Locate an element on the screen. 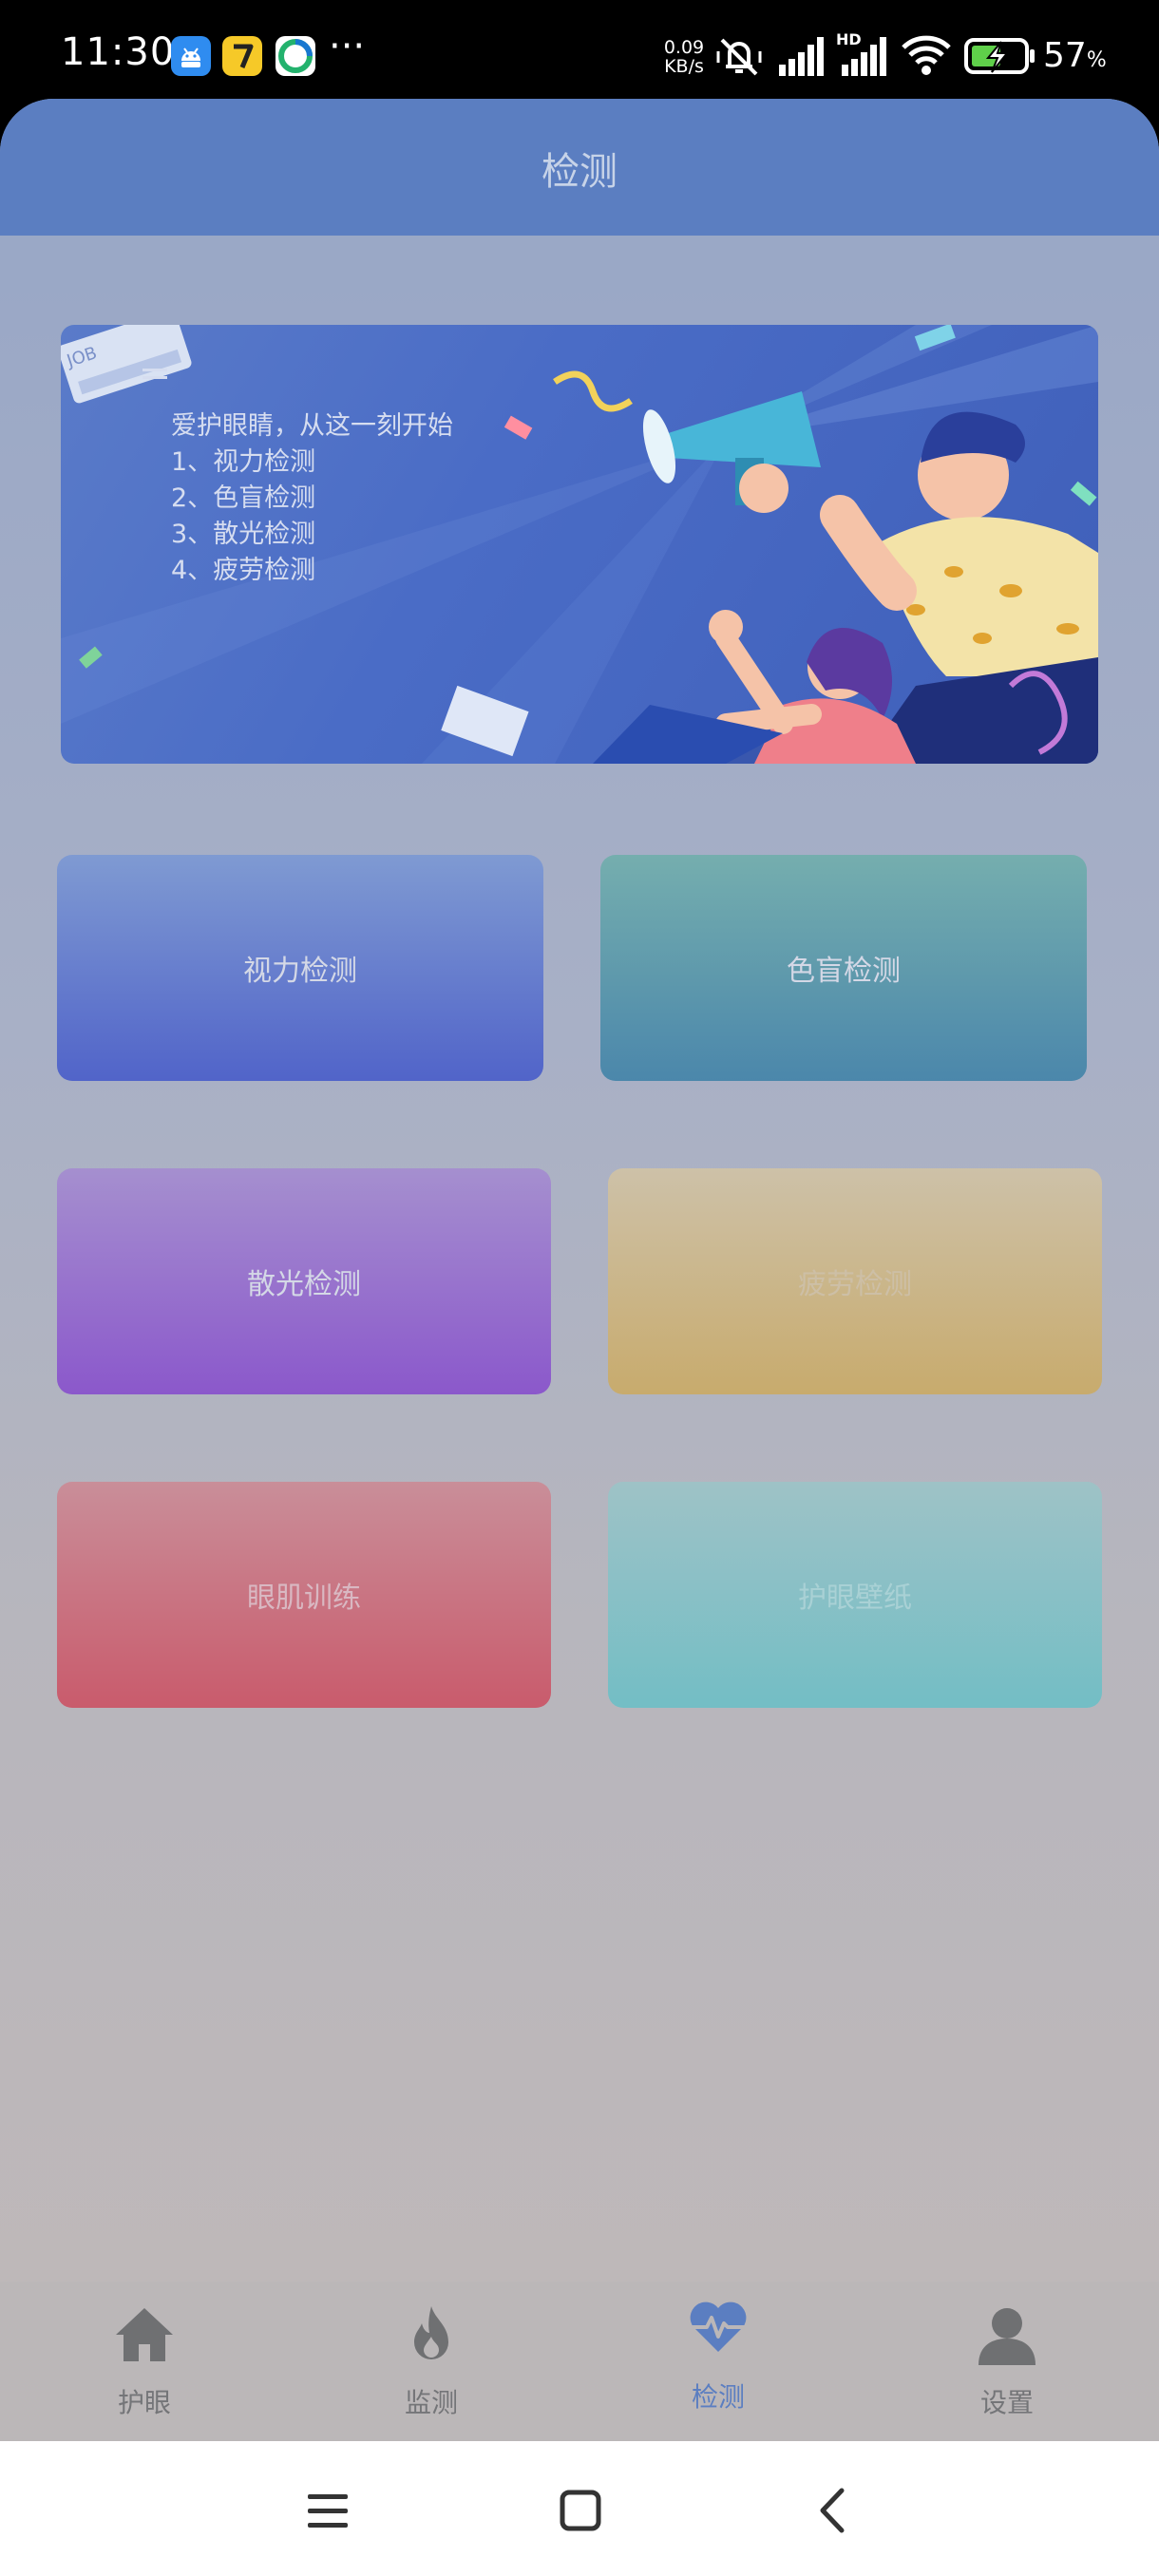 The height and width of the screenshot is (2576, 1159). android-app-icon is located at coordinates (191, 56).